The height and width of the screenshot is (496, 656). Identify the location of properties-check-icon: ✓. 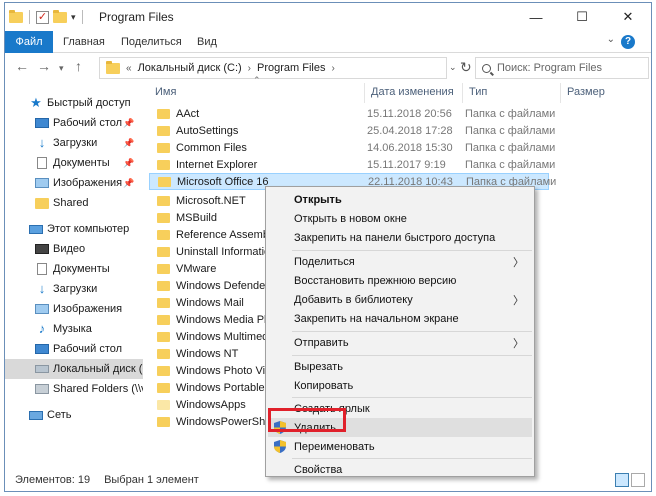
(42, 17).